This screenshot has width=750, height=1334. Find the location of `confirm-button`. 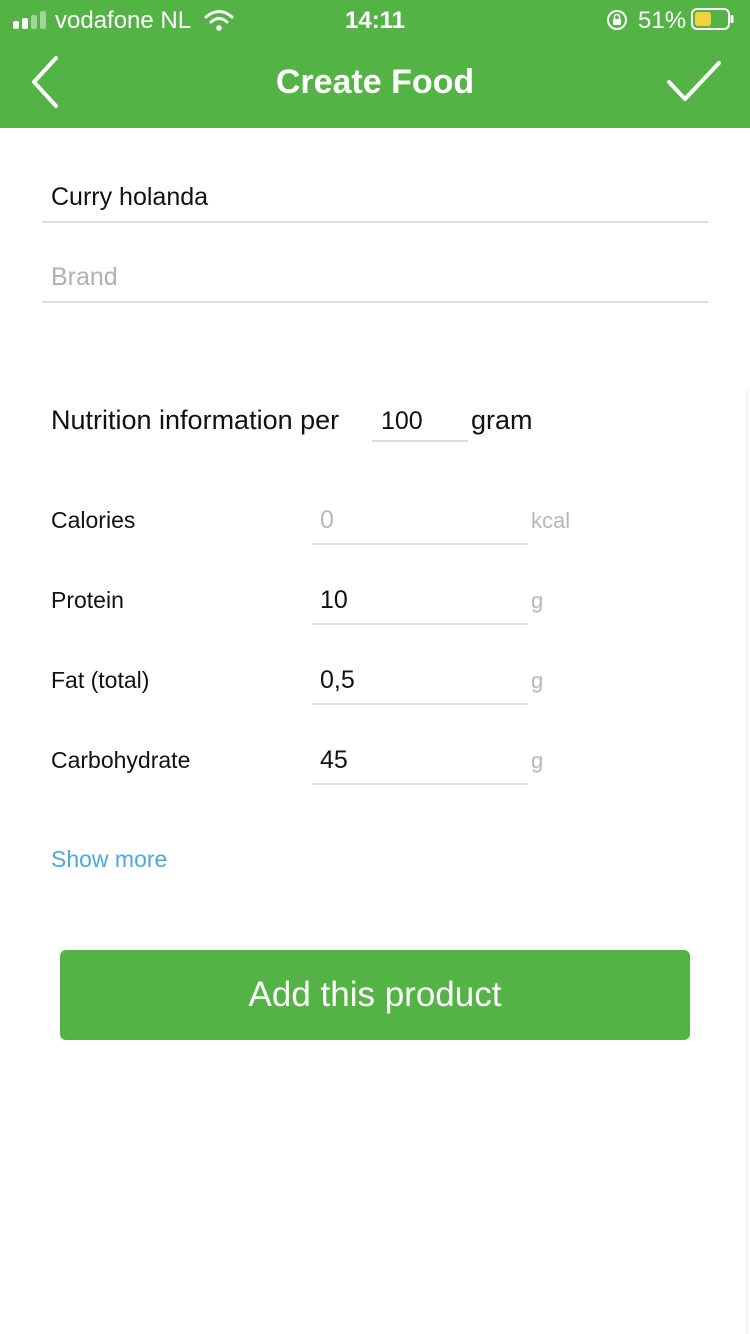

confirm-button is located at coordinates (694, 82).